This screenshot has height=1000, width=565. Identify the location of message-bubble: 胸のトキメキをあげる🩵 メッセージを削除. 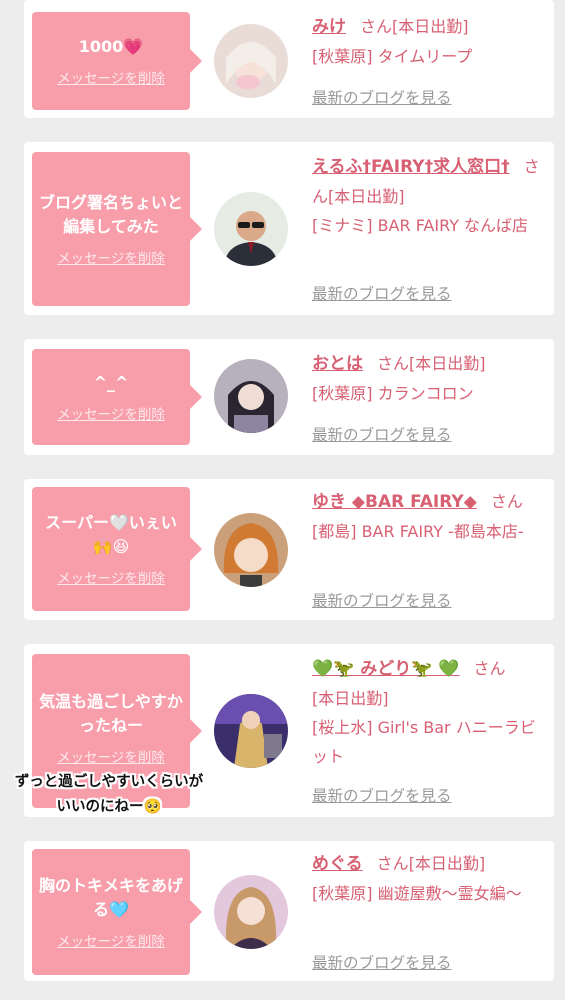
(117, 912).